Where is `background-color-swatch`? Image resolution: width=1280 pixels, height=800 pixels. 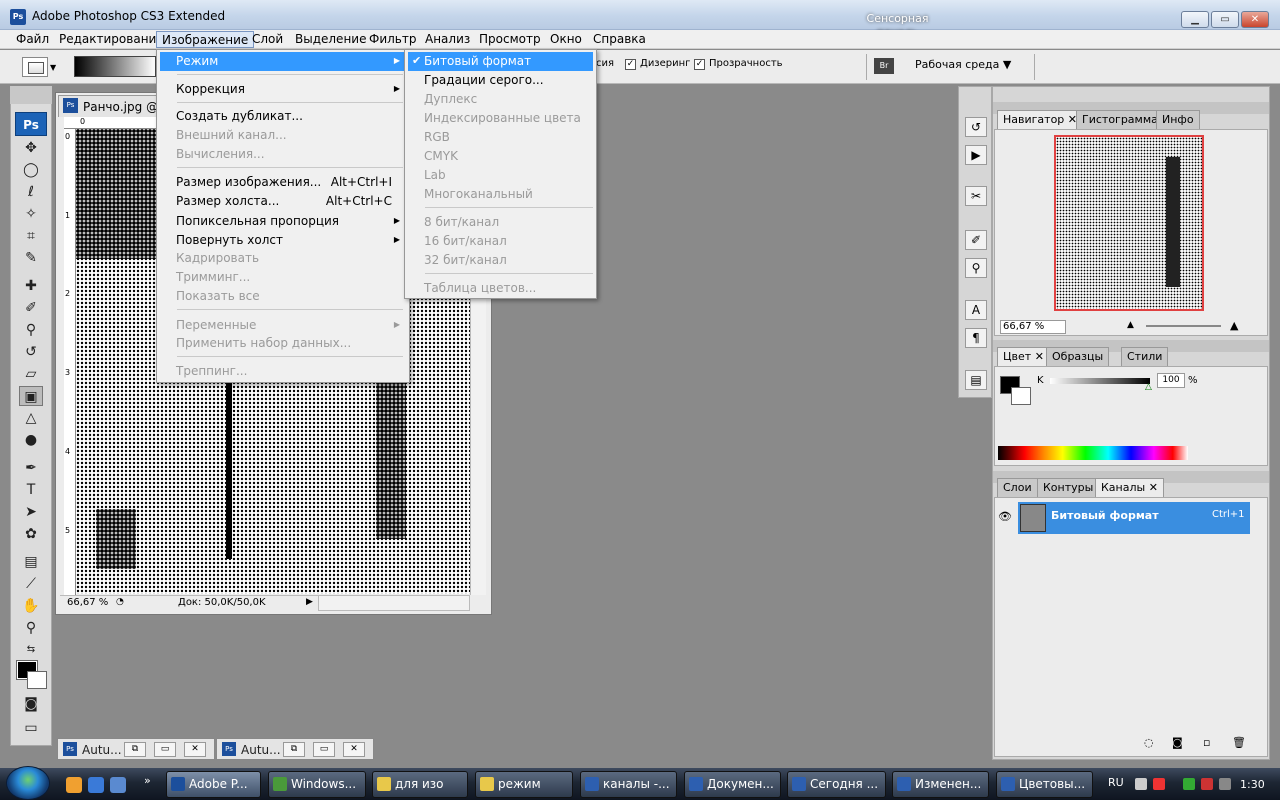 background-color-swatch is located at coordinates (37, 680).